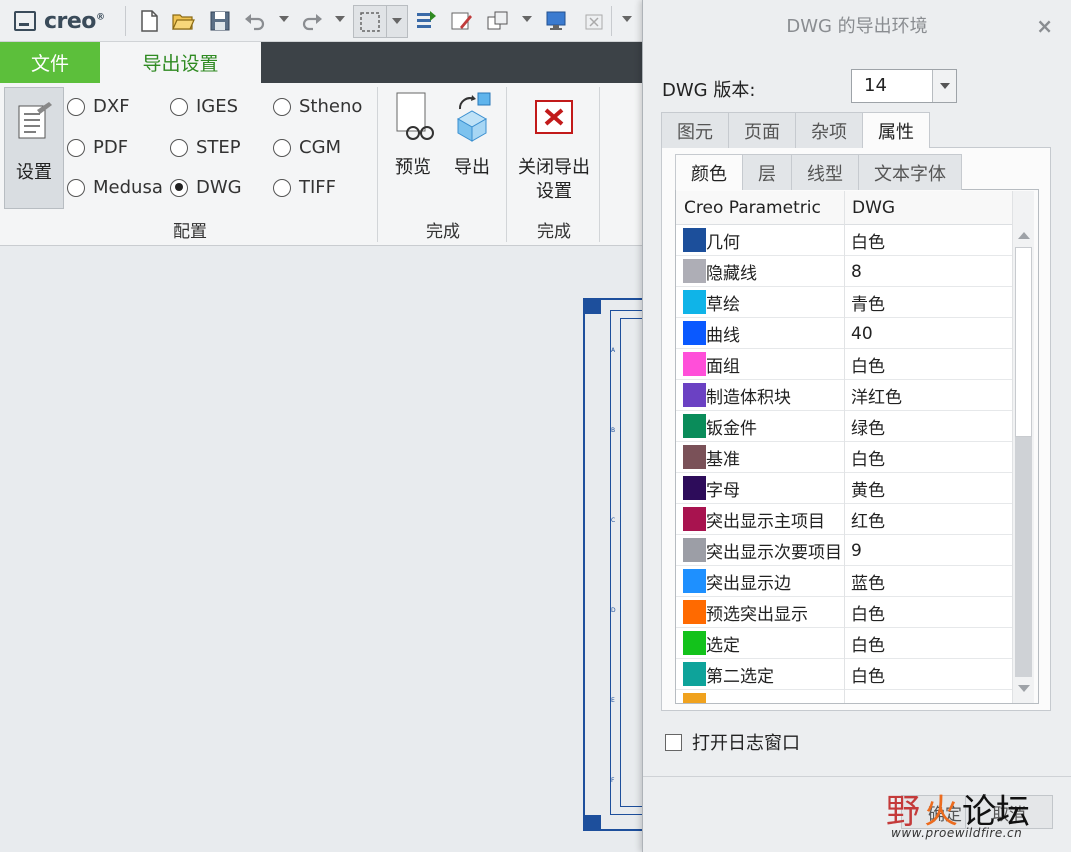  Describe the element at coordinates (397, 21) in the screenshot. I see `selection-dropdown-icon` at that location.